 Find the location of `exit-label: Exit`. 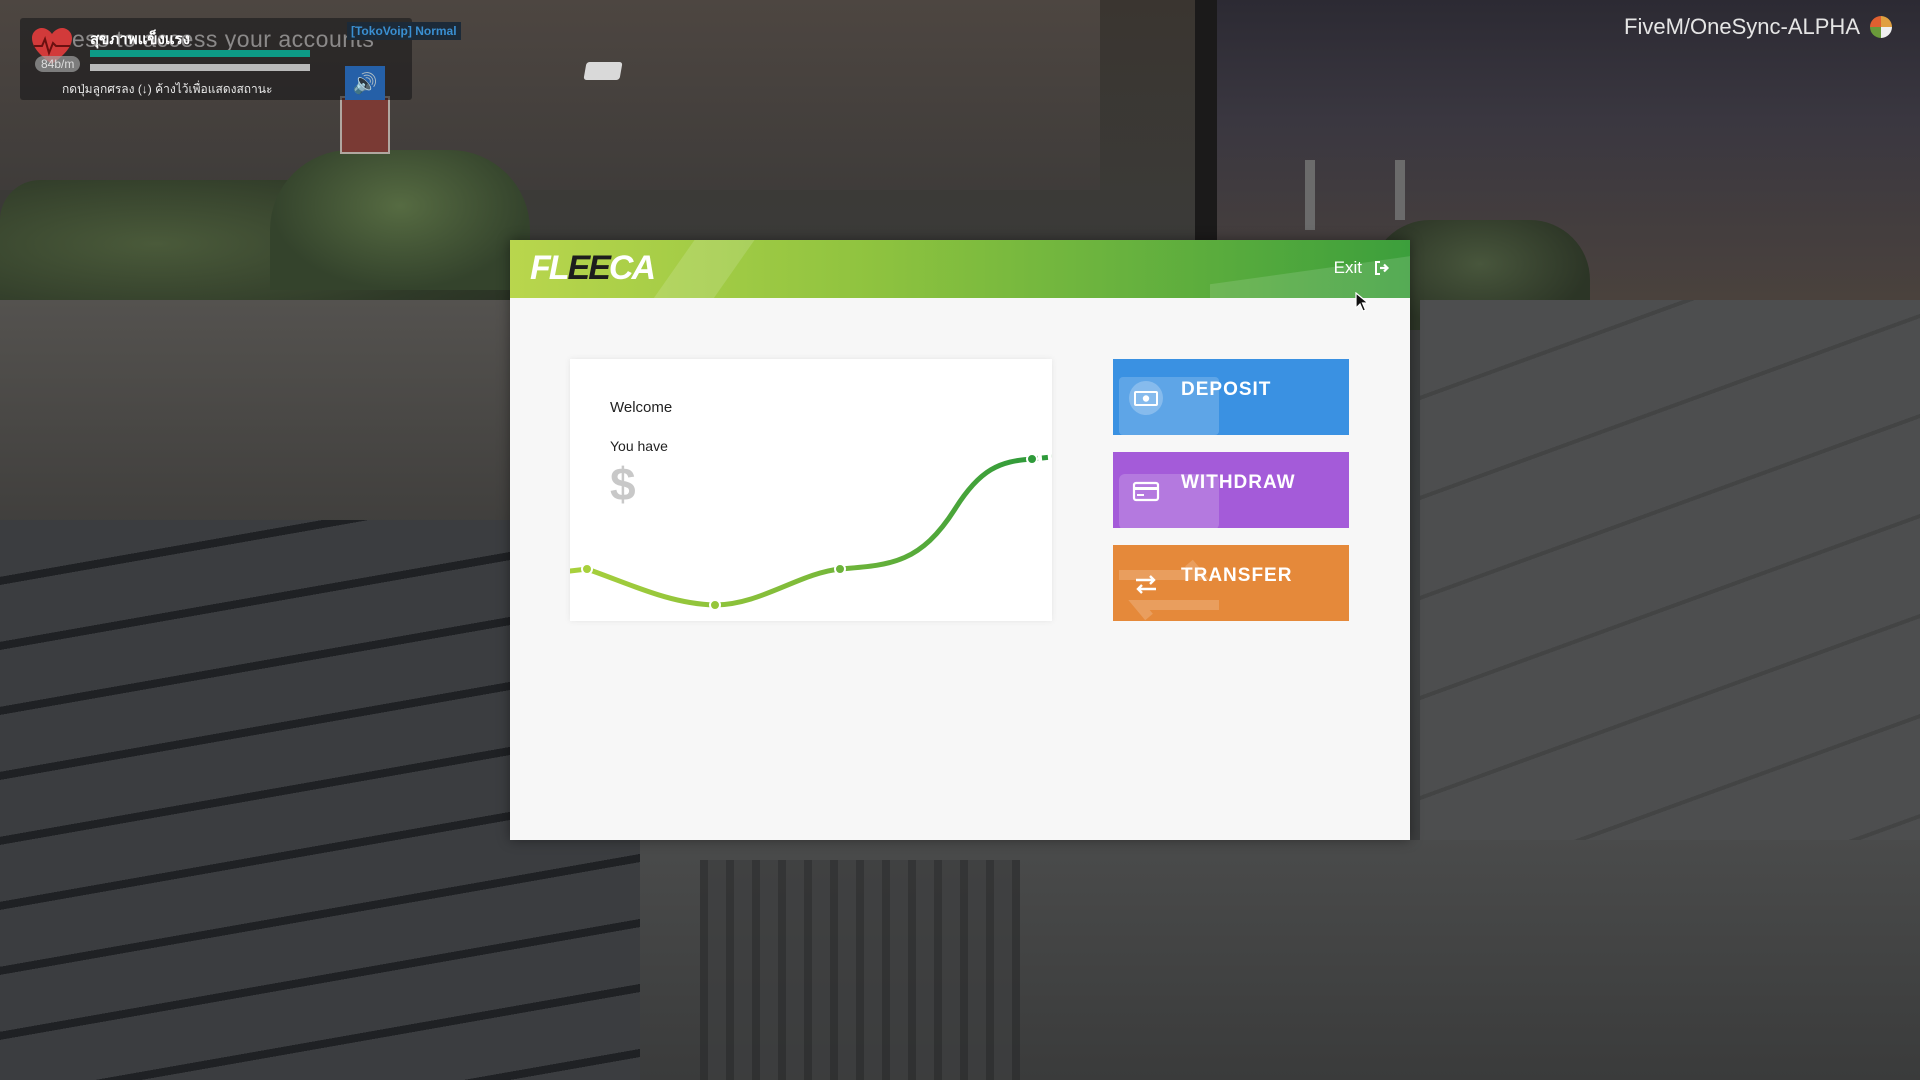

exit-label: Exit is located at coordinates (1347, 267).